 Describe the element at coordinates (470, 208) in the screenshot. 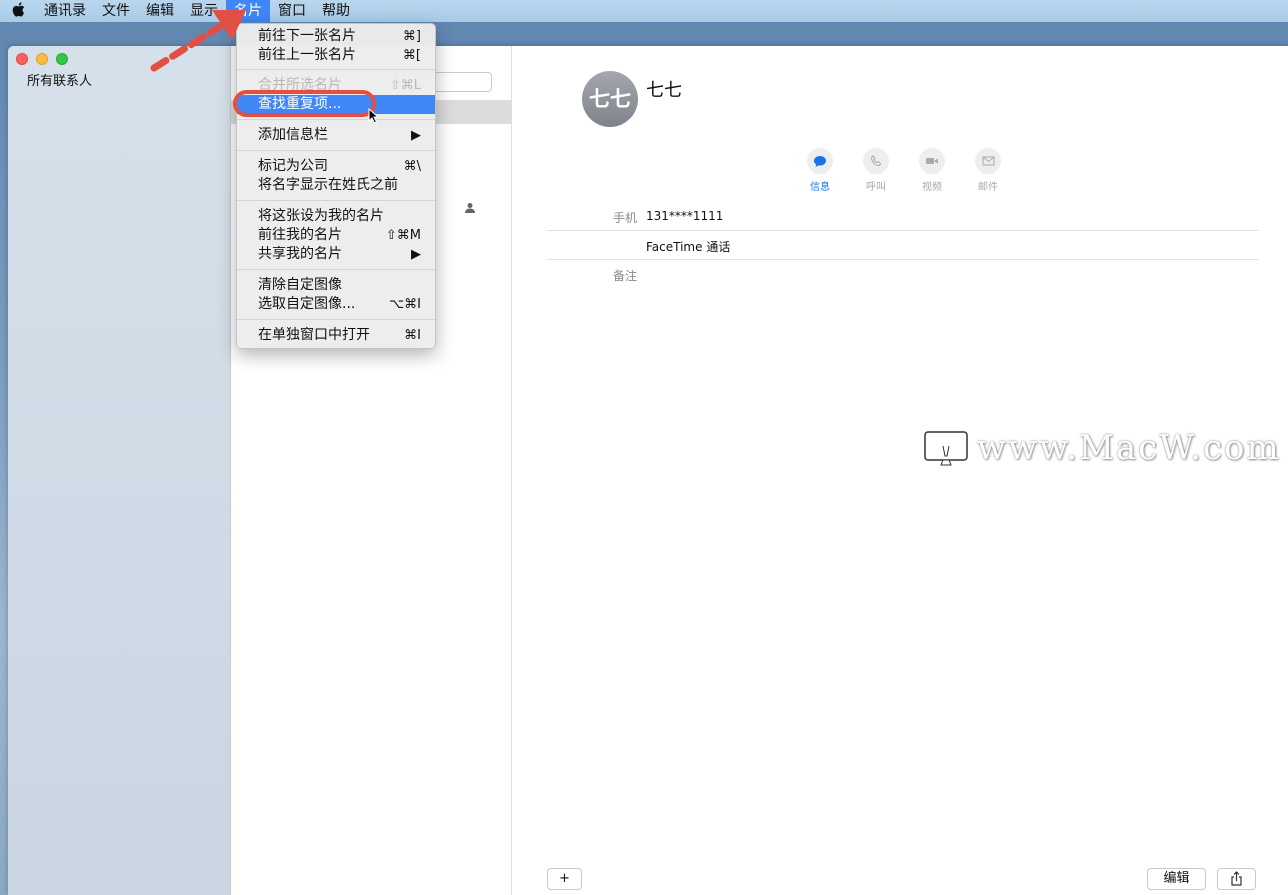

I see `person-icon` at that location.